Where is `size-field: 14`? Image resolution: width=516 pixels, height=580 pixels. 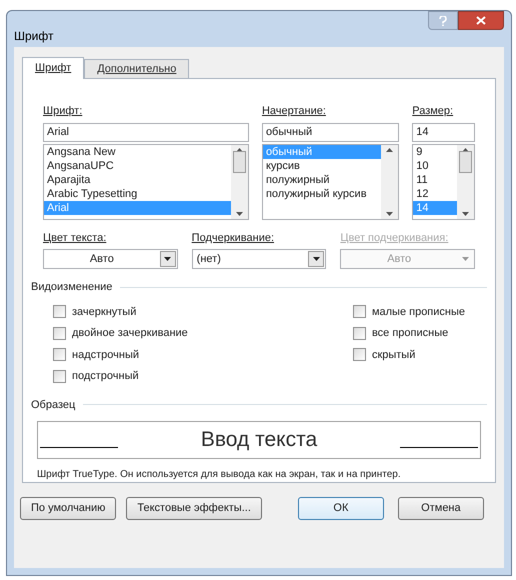 size-field: 14 is located at coordinates (443, 132).